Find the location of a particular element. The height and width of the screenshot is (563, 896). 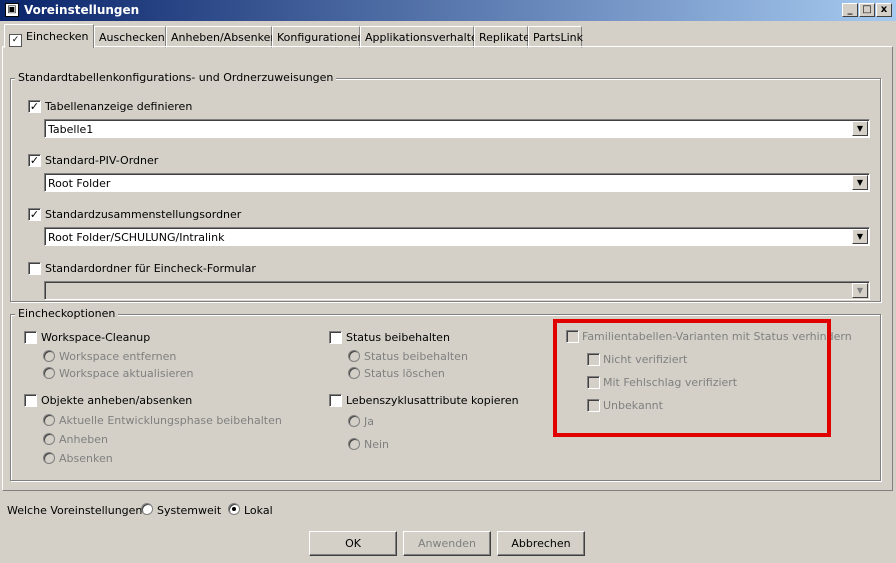

absenken-radio is located at coordinates (49, 458).